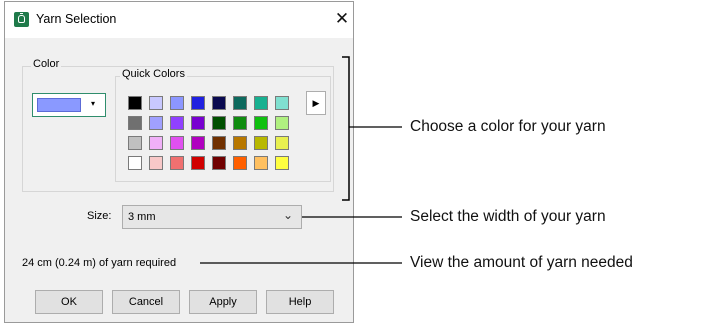 Image resolution: width=703 pixels, height=325 pixels. Describe the element at coordinates (346, 128) in the screenshot. I see `color-bracket` at that location.